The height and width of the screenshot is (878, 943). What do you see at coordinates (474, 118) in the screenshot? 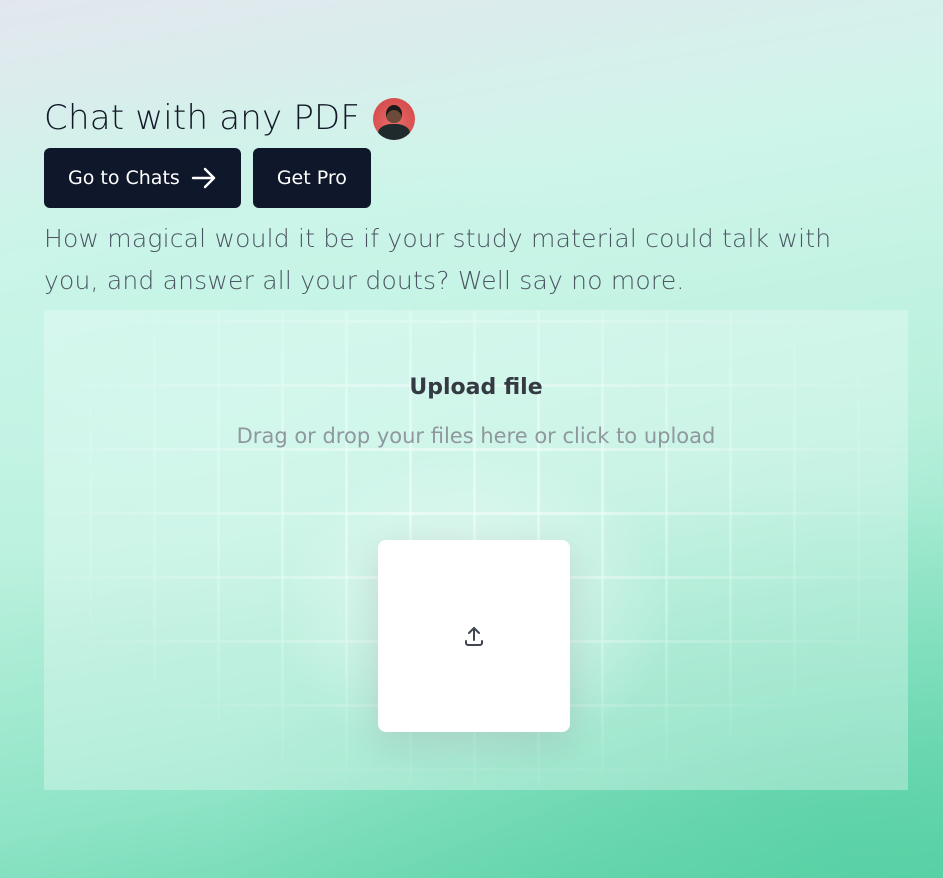
I see `title-row: Chat with any PDF` at bounding box center [474, 118].